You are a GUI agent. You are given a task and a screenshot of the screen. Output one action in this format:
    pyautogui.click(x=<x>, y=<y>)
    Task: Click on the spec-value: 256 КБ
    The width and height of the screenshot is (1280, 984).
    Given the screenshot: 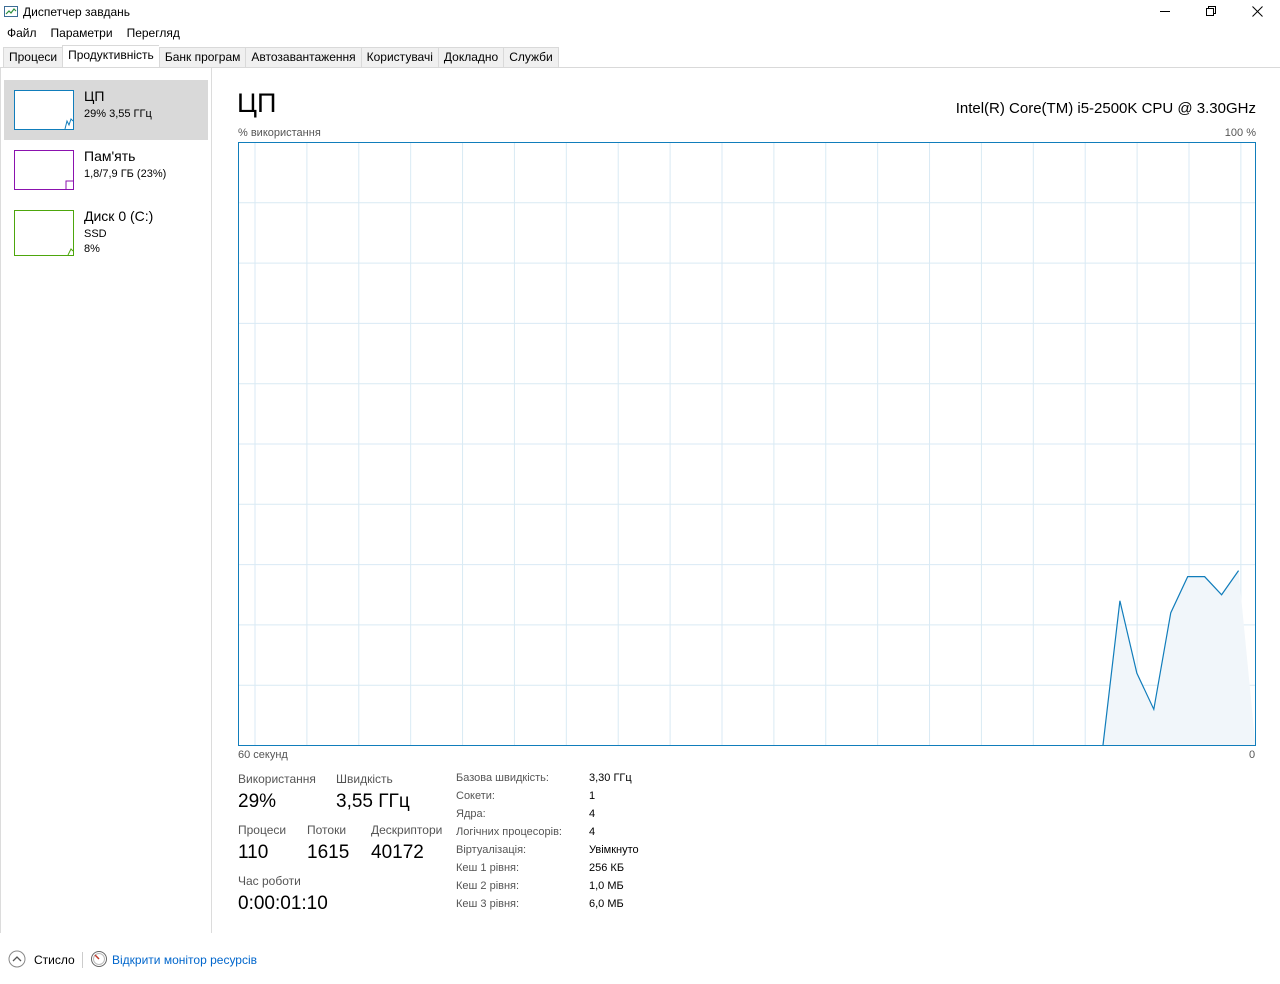 What is the action you would take?
    pyautogui.click(x=607, y=868)
    